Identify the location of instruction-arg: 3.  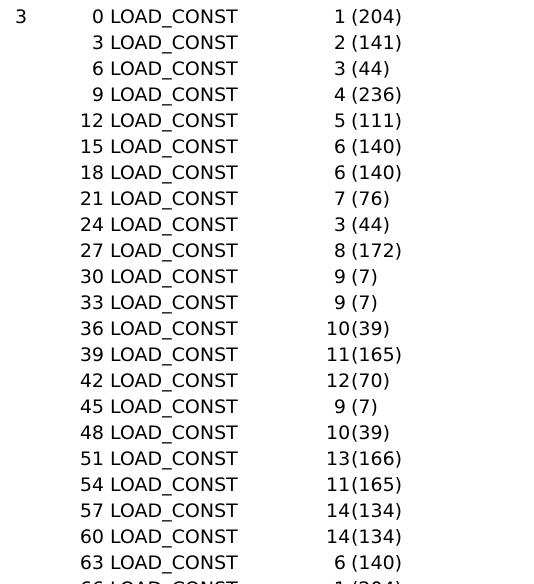
(339, 69).